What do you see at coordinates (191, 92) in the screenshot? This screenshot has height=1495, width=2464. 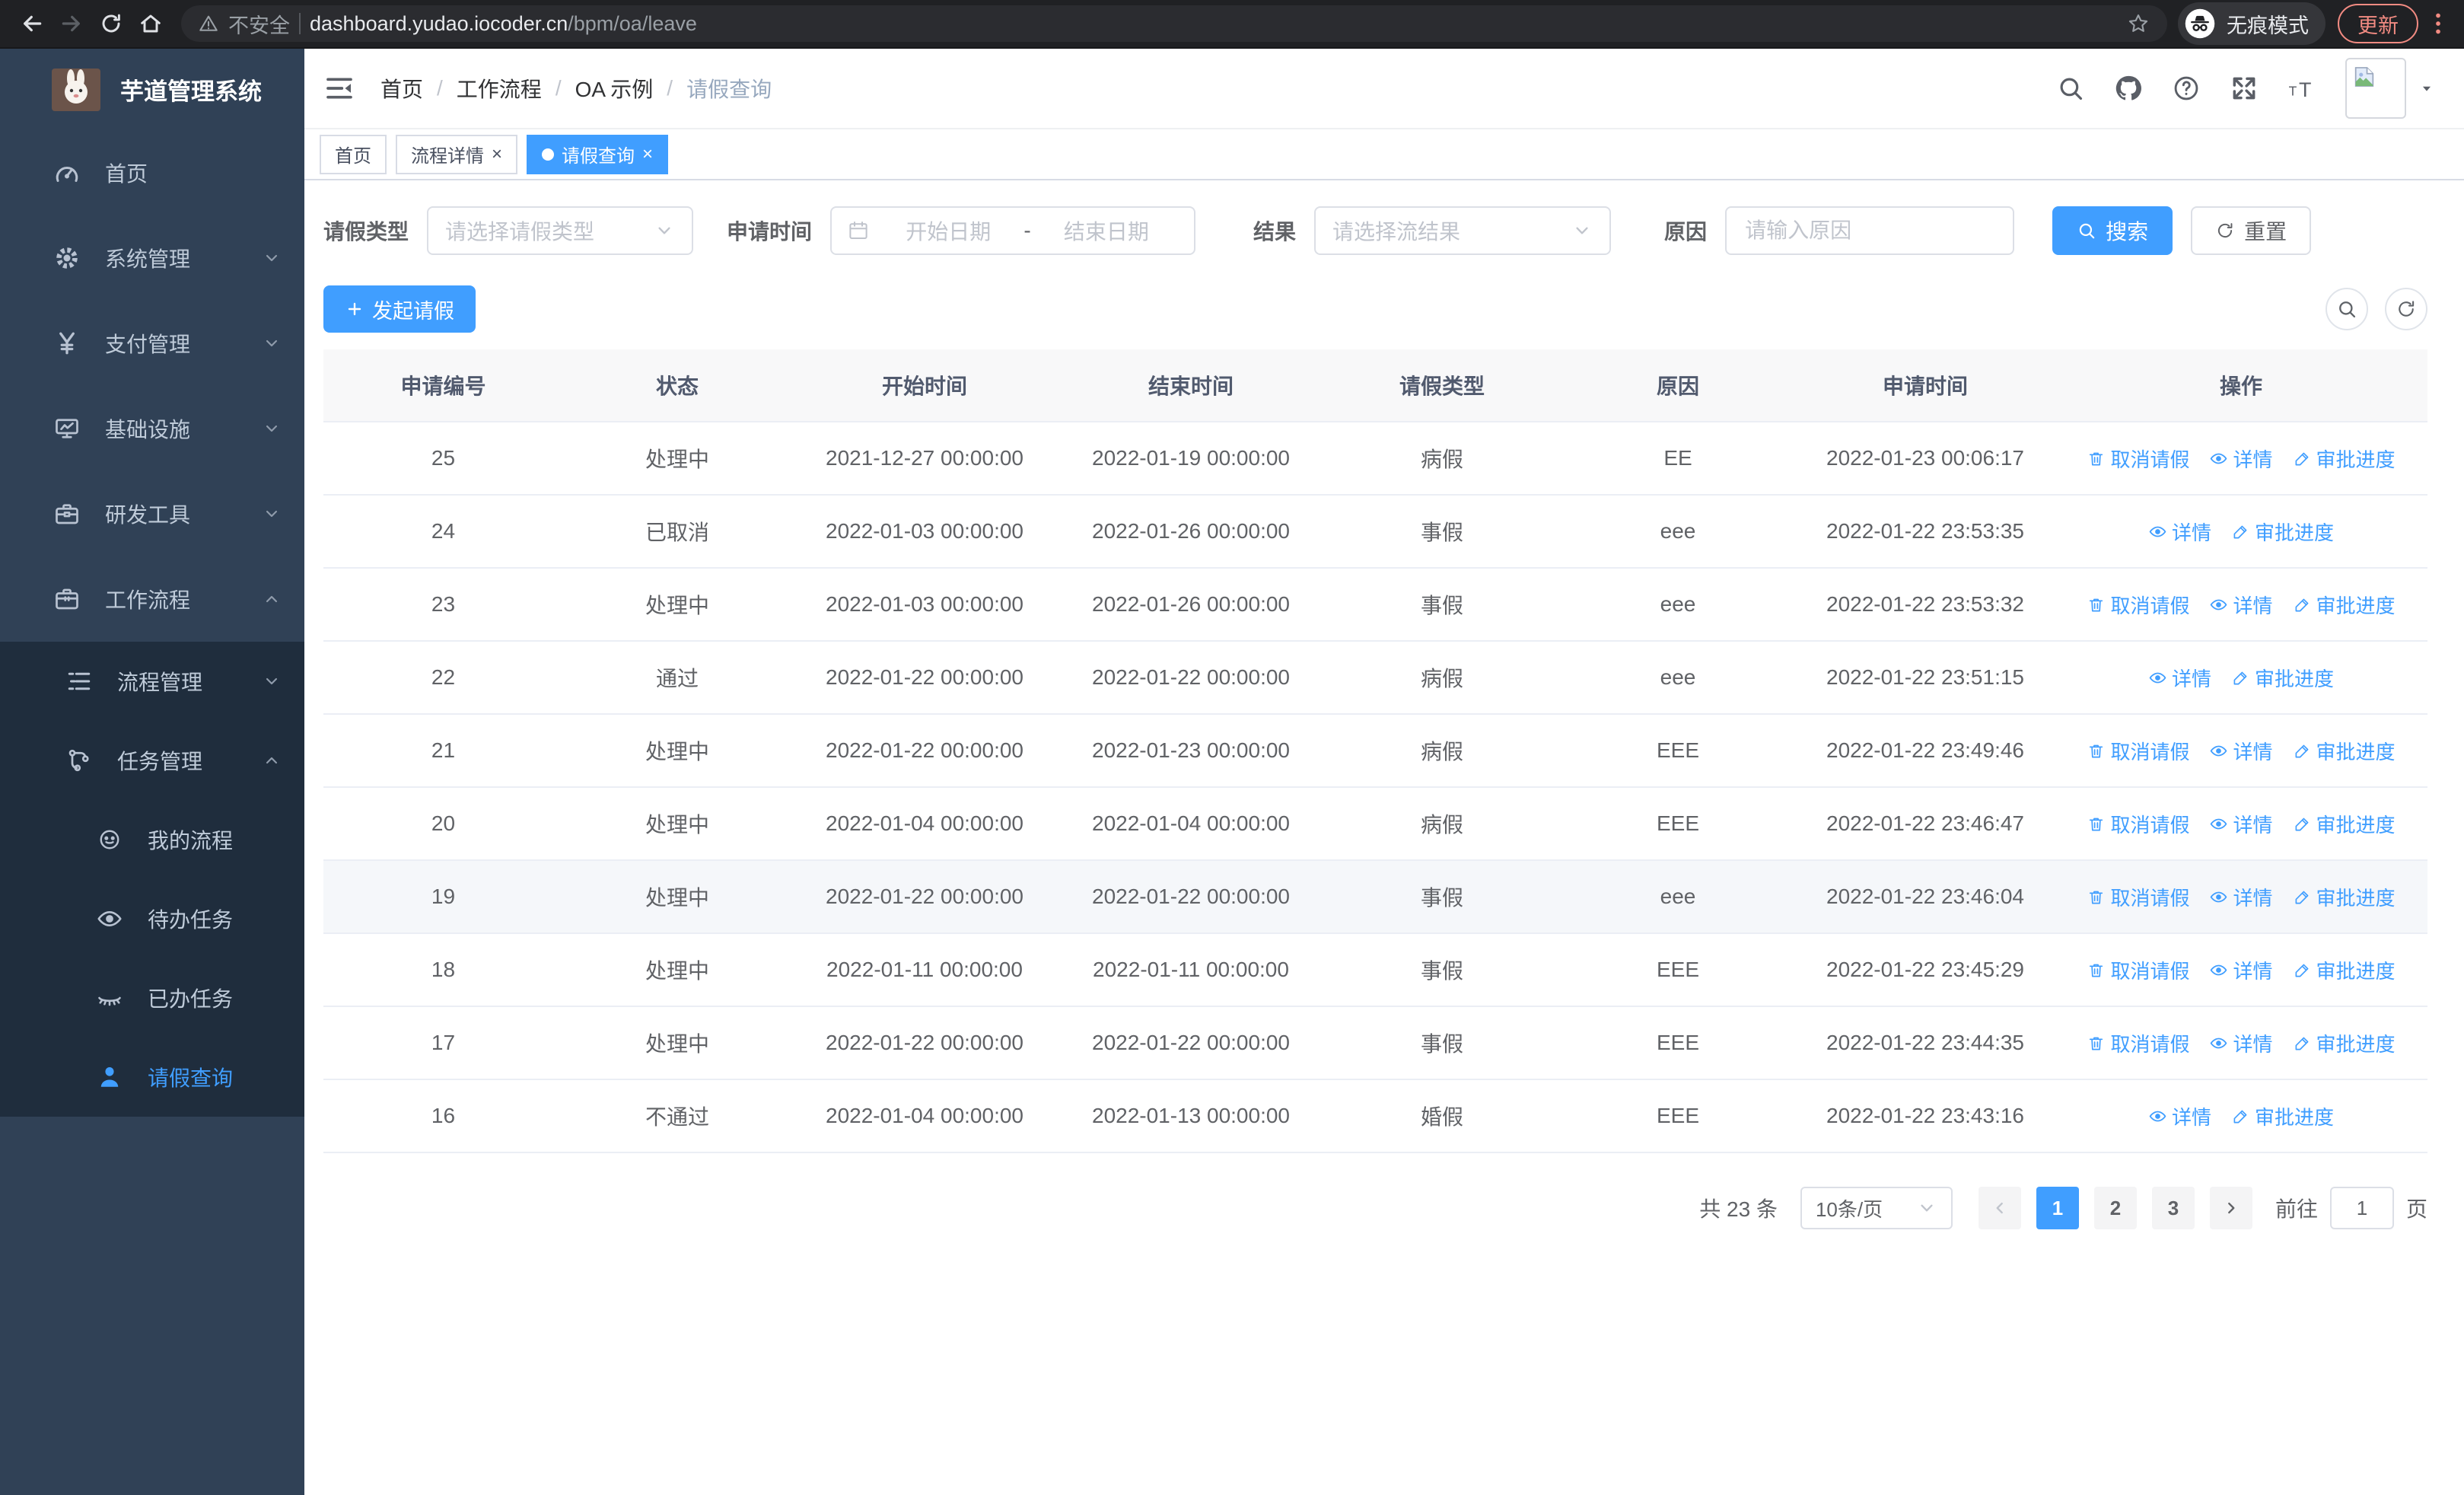 I see `app-title: 芋道管理系统` at bounding box center [191, 92].